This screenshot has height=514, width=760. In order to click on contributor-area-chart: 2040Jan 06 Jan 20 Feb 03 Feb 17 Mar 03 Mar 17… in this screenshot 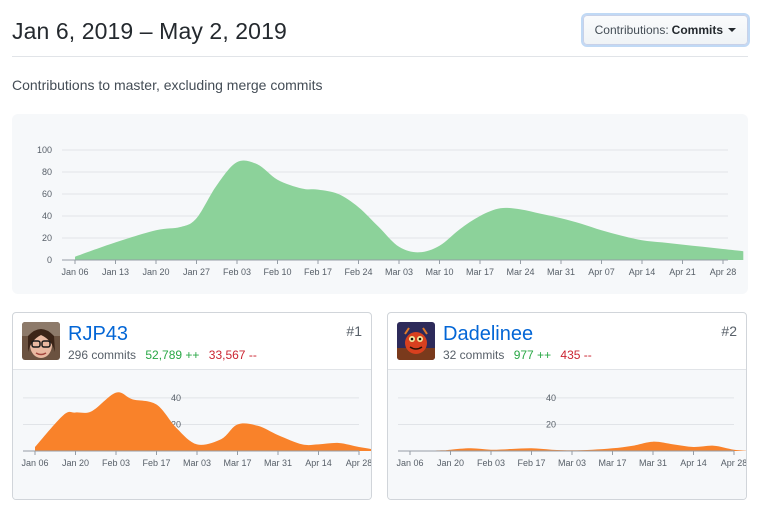, I will do `click(196, 430)`.